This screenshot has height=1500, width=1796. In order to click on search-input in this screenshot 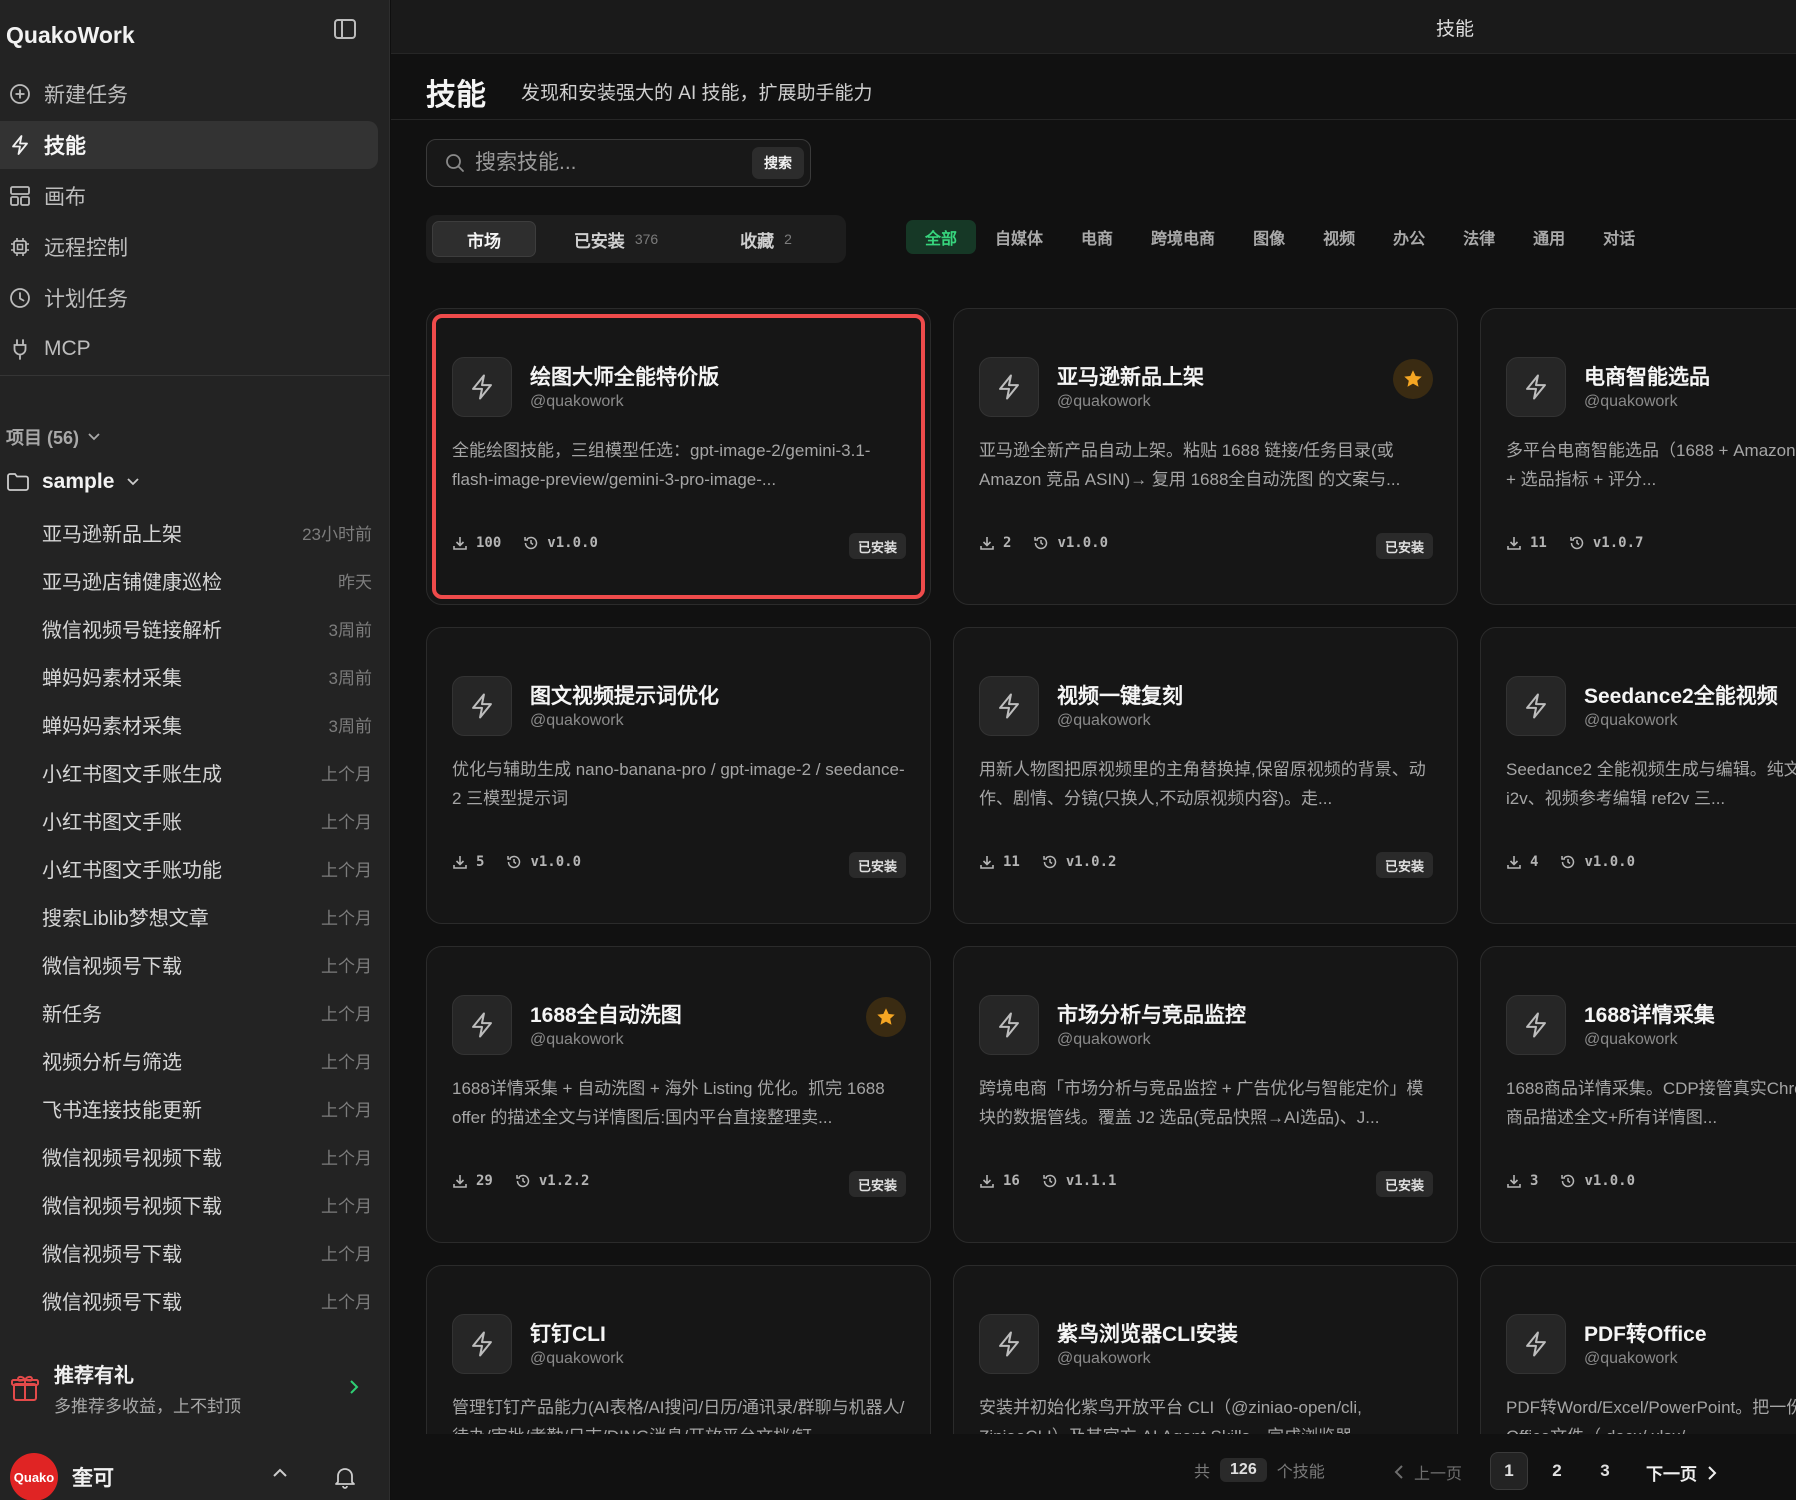, I will do `click(610, 163)`.